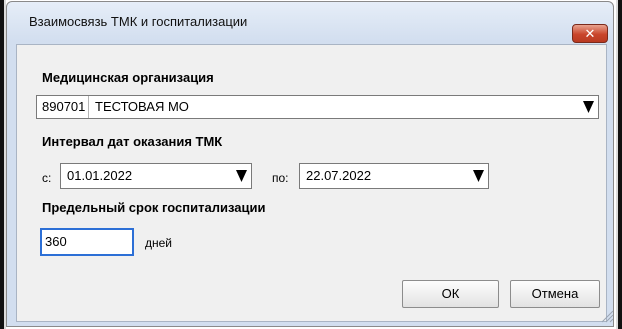  I want to click on date-to-picker: 22.07.2022, so click(394, 176).